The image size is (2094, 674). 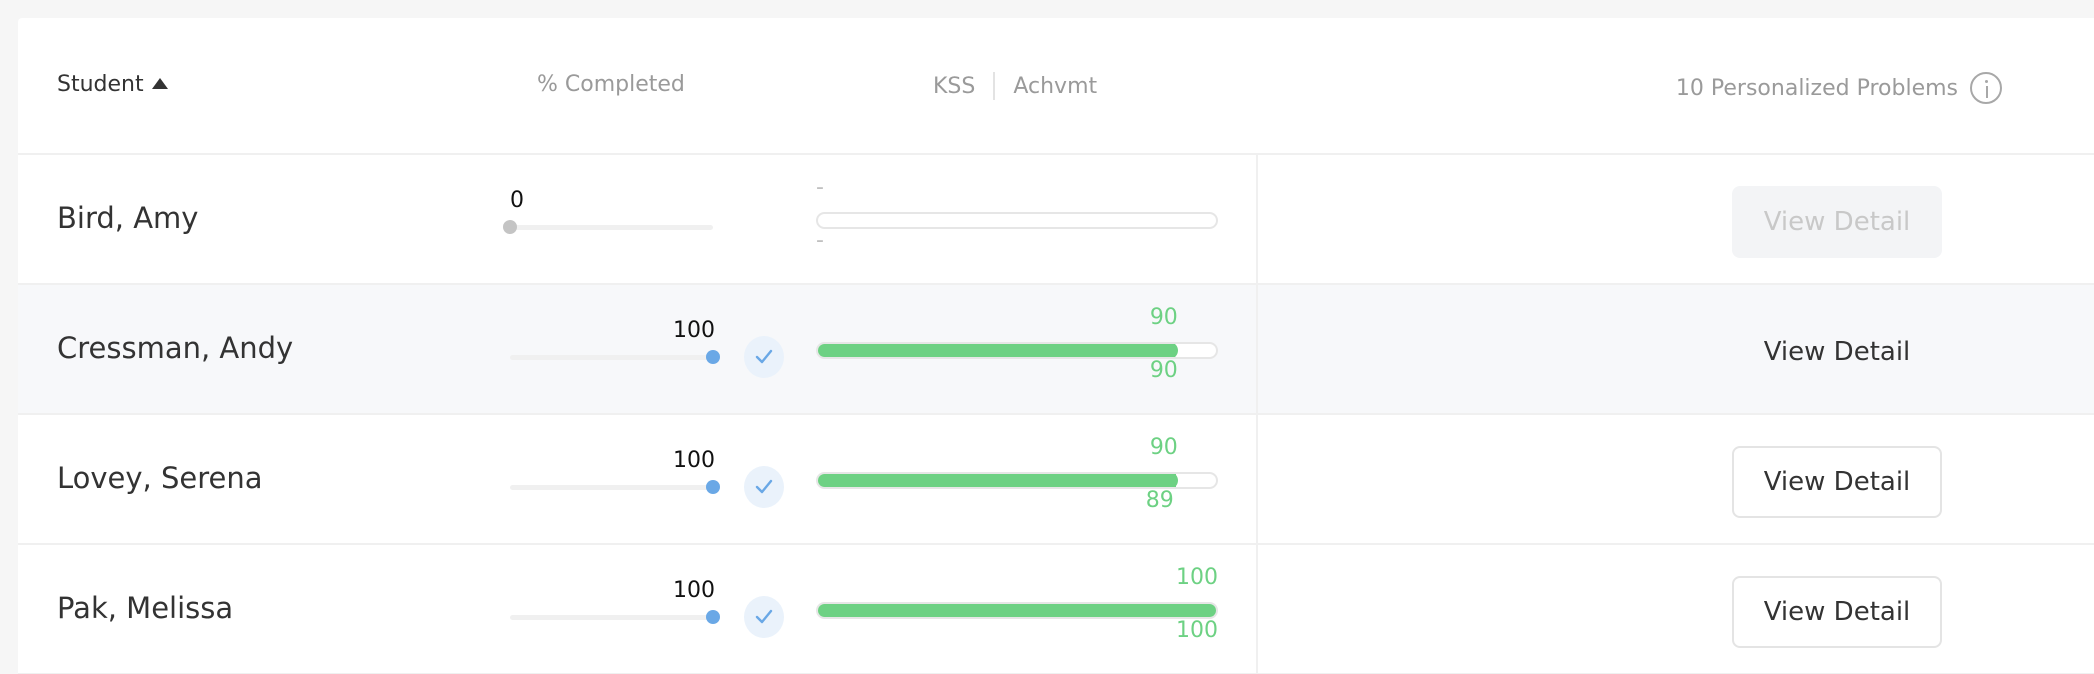 What do you see at coordinates (160, 478) in the screenshot?
I see `student-name: Lovey, Serena` at bounding box center [160, 478].